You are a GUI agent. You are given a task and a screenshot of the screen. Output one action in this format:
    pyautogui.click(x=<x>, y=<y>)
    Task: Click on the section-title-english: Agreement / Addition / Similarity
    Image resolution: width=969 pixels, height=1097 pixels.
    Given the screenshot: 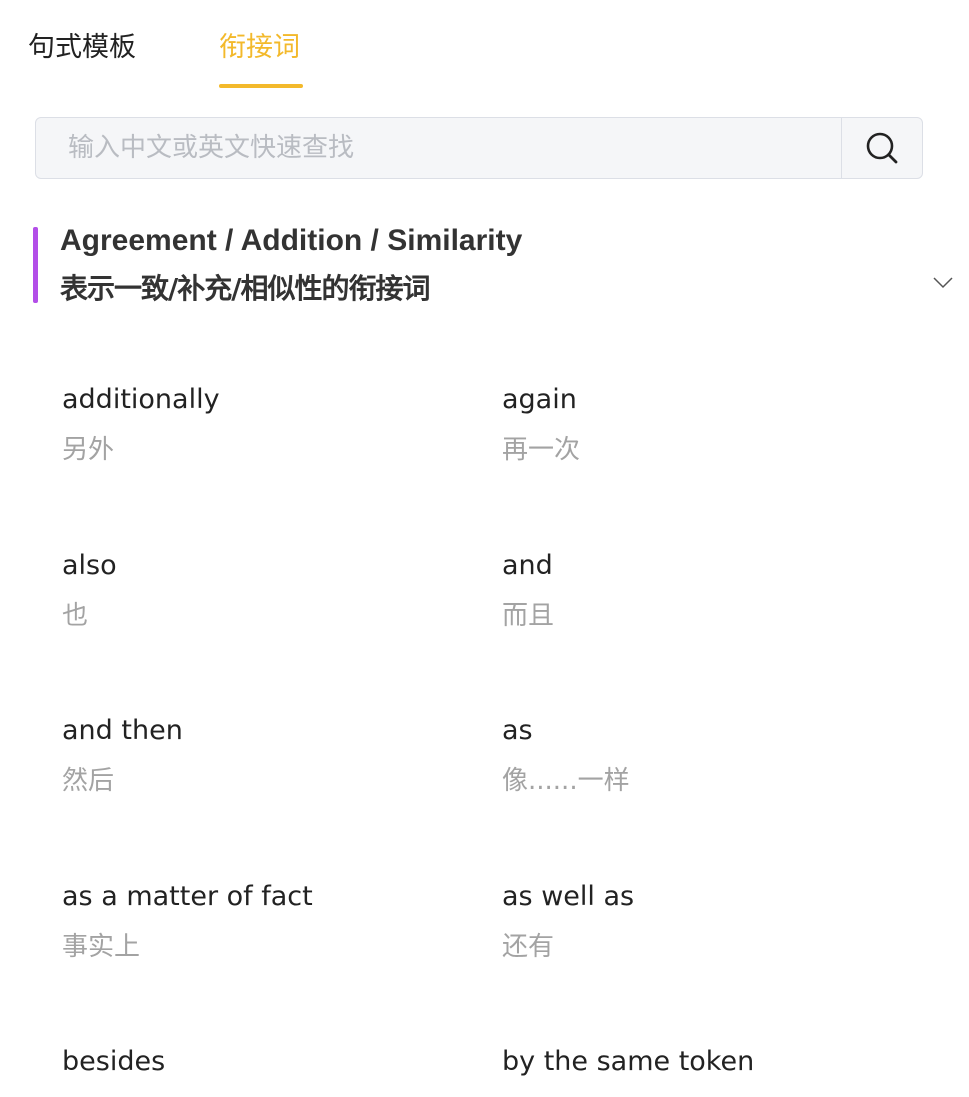 What is the action you would take?
    pyautogui.click(x=291, y=240)
    